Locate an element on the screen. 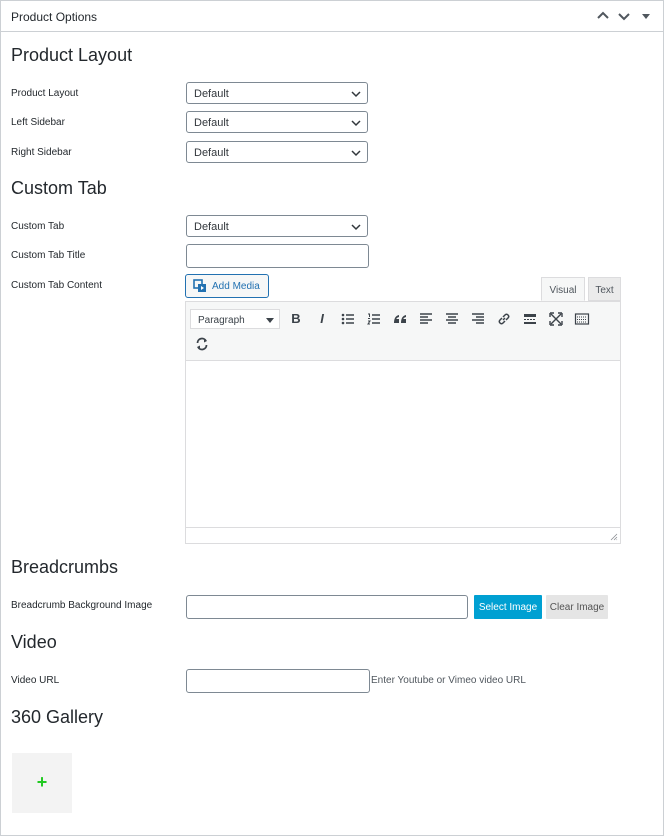 The width and height of the screenshot is (664, 836). link-icon is located at coordinates (504, 319).